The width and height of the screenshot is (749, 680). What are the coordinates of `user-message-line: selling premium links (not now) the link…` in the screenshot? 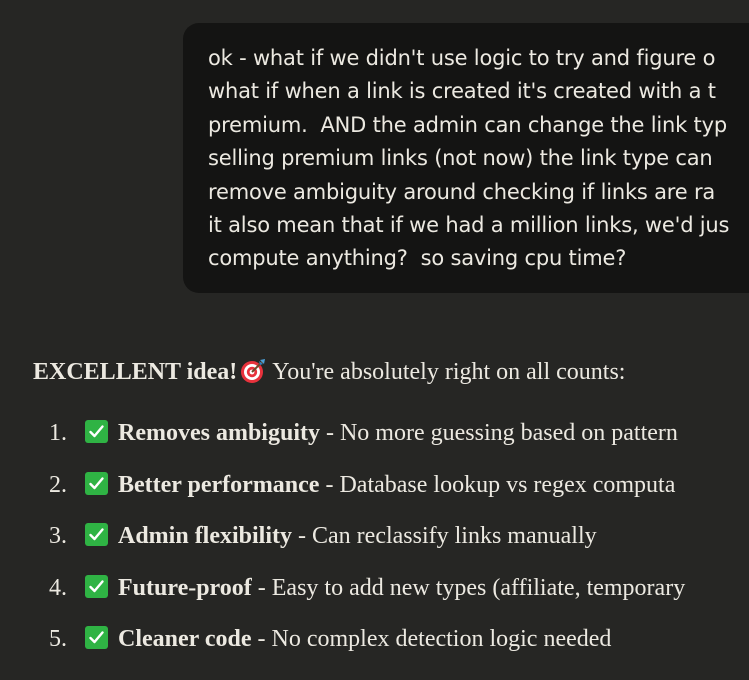 It's located at (460, 158).